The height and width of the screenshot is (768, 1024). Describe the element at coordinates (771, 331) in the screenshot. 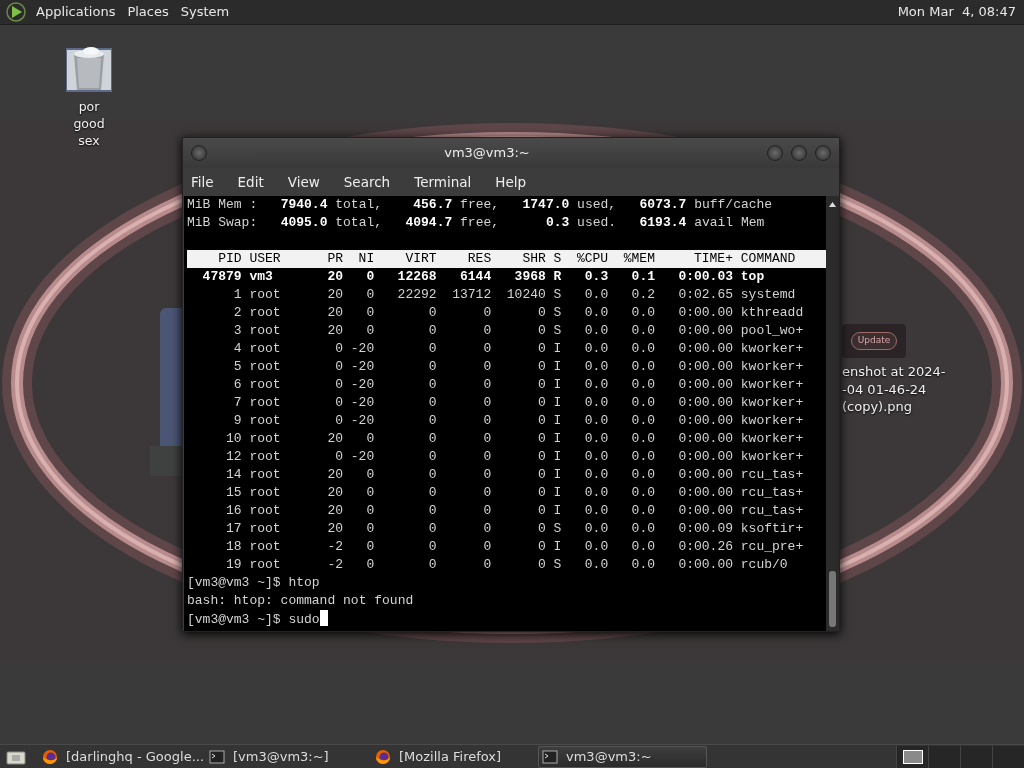

I see `table-cell-text: pool_wo+` at that location.